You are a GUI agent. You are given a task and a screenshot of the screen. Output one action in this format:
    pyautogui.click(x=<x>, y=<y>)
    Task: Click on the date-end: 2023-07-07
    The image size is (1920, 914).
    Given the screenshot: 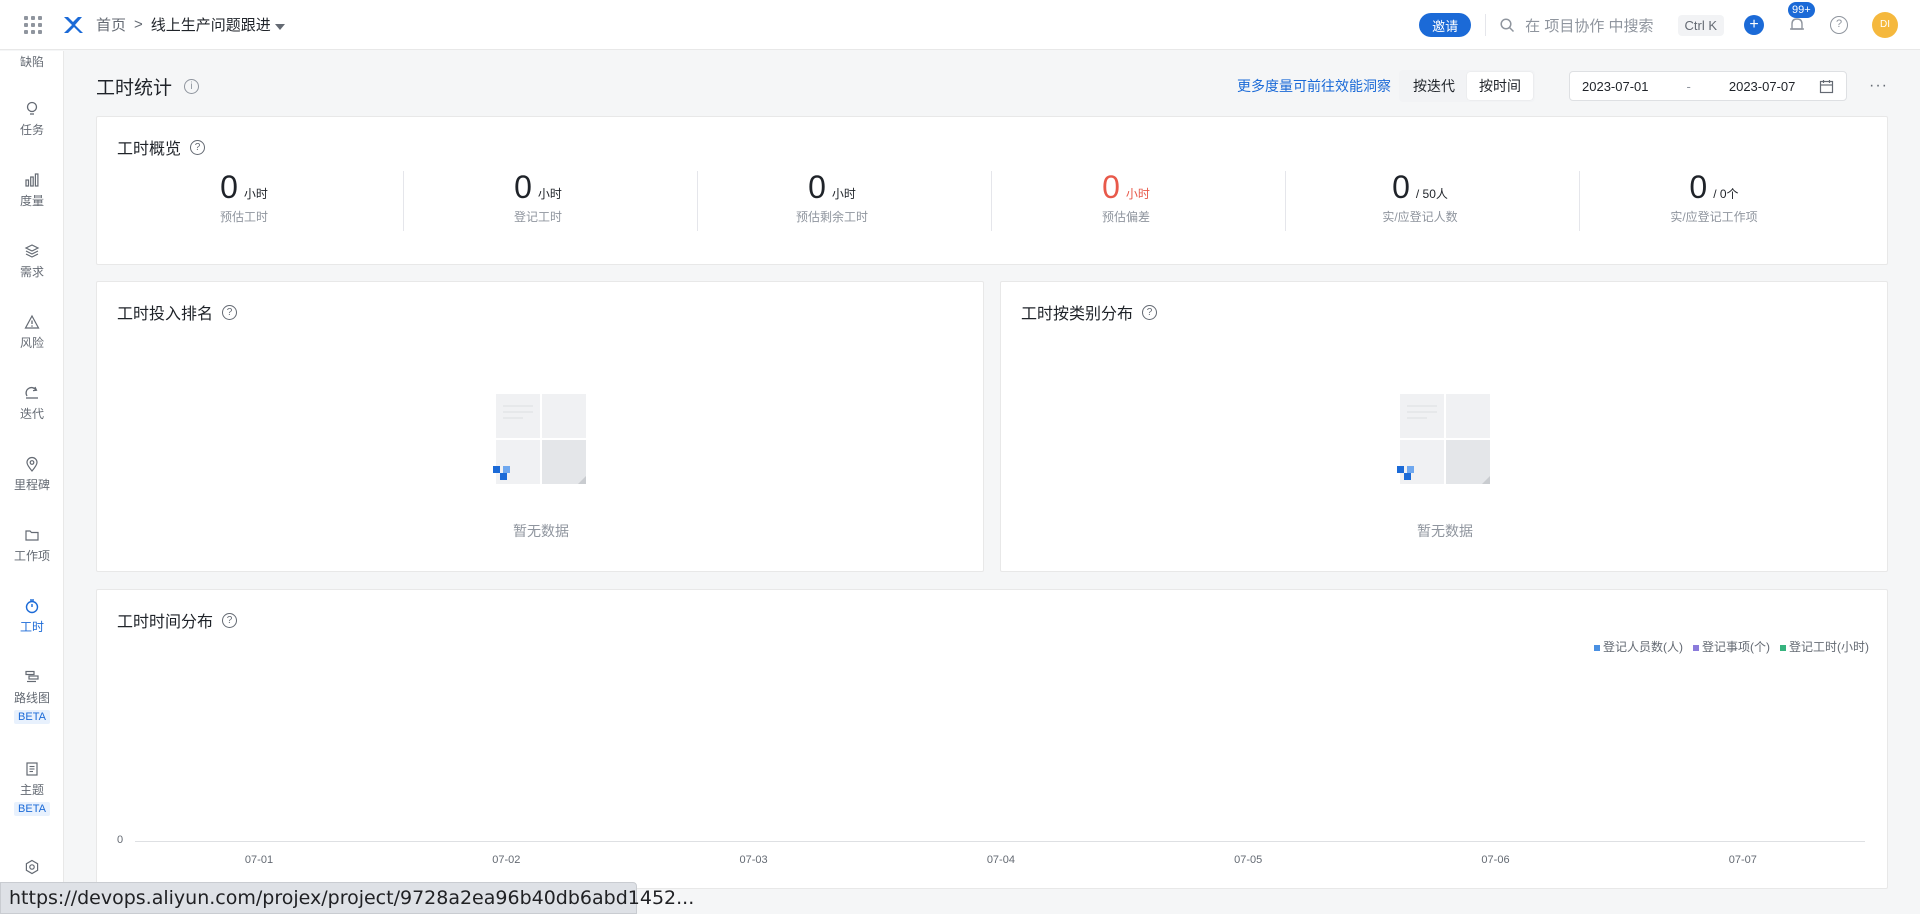 What is the action you would take?
    pyautogui.click(x=1762, y=86)
    